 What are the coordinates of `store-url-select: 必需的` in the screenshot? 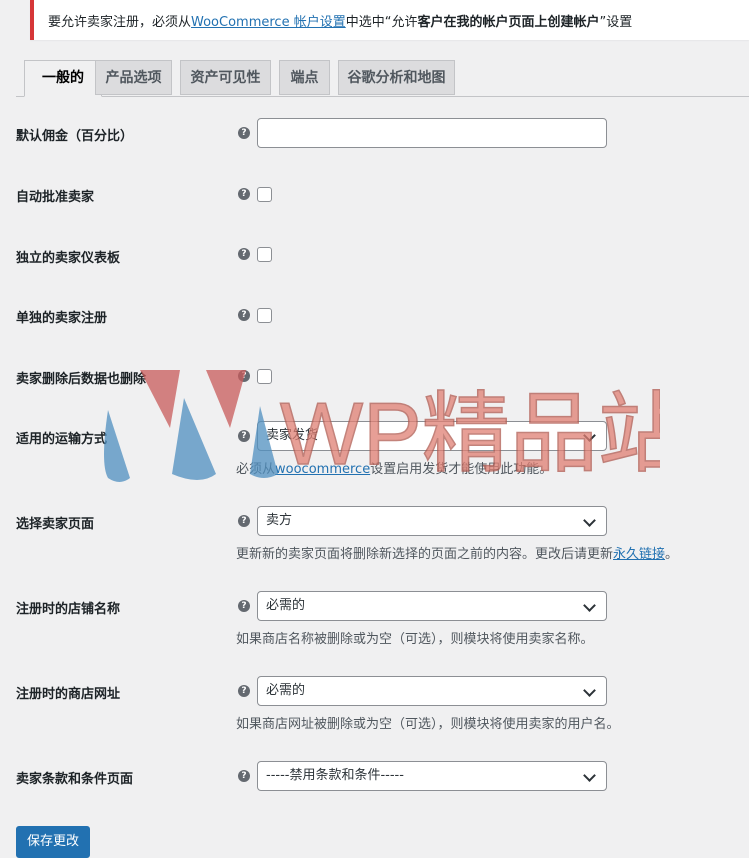 It's located at (432, 691).